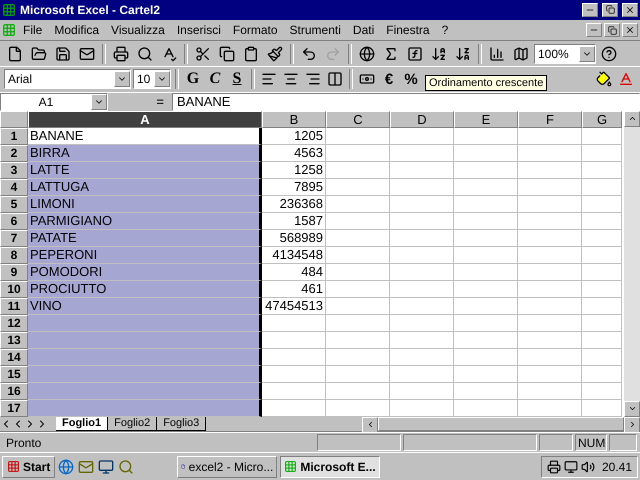 This screenshot has width=640, height=480. Describe the element at coordinates (14, 170) in the screenshot. I see `row-header: 3` at that location.